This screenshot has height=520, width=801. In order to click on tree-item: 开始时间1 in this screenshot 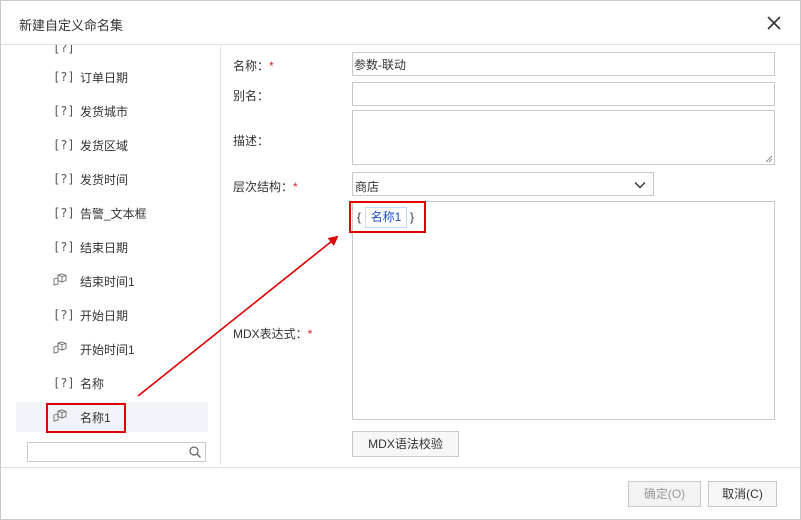, I will do `click(110, 349)`.